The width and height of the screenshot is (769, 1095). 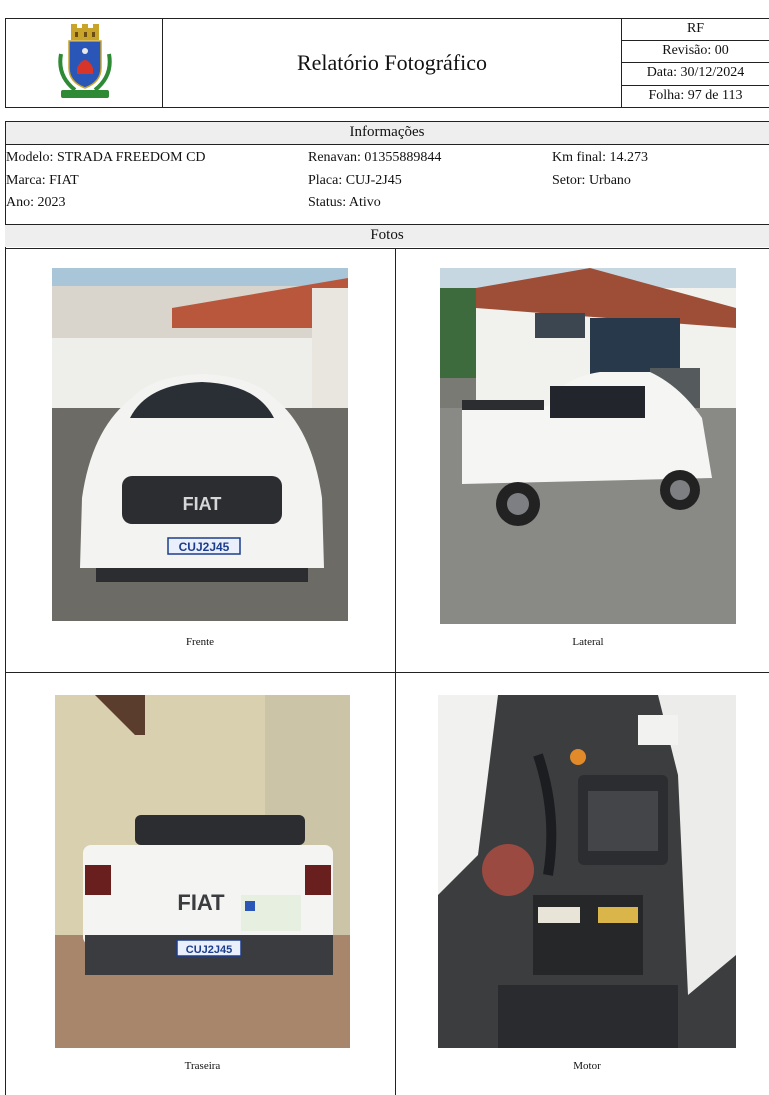 What do you see at coordinates (202, 871) in the screenshot?
I see `rear-vehicle-photo: CUJ2J45 FIAT` at bounding box center [202, 871].